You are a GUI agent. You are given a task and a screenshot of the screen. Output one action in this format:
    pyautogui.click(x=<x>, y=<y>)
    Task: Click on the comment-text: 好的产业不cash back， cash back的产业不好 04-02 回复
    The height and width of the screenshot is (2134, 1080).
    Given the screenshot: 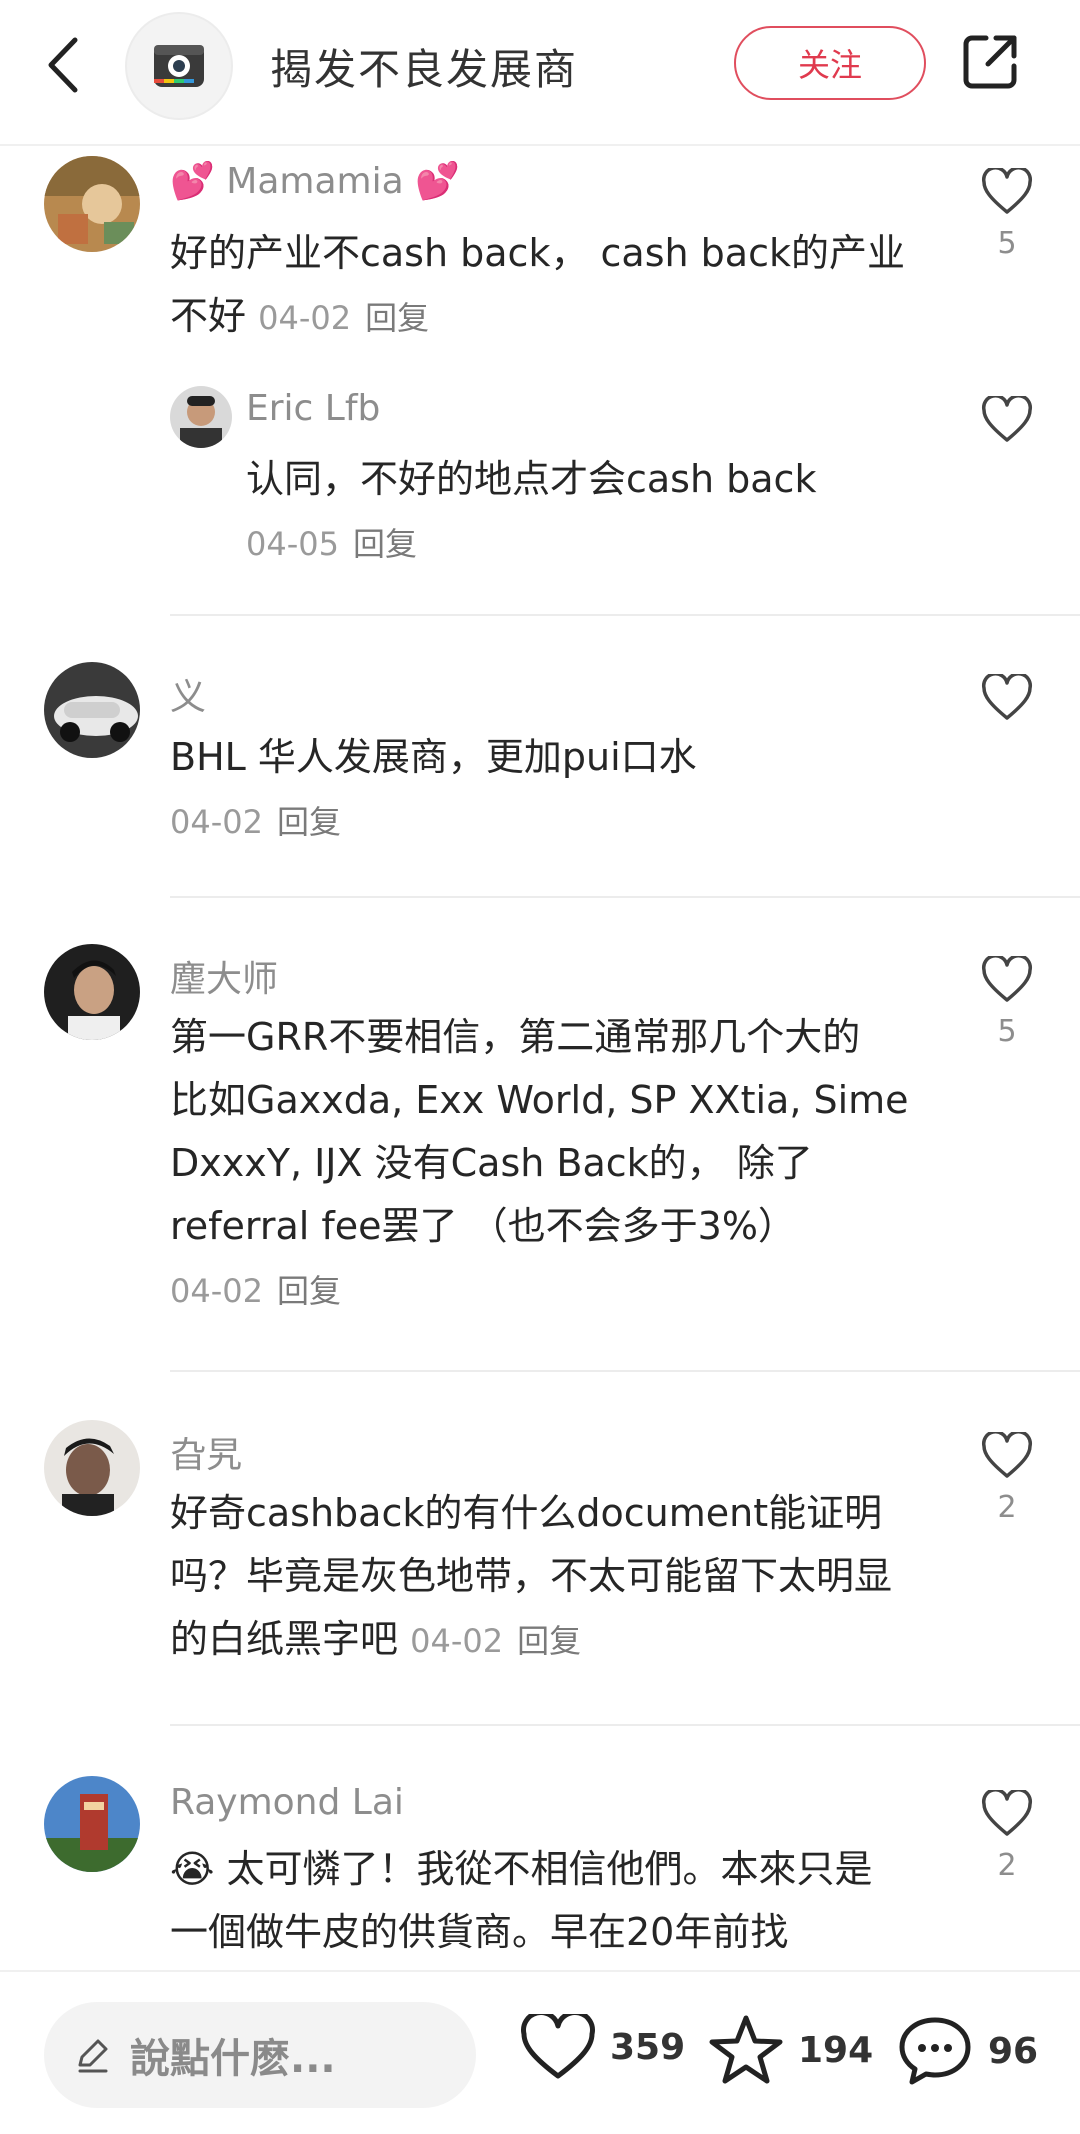 What is the action you would take?
    pyautogui.click(x=540, y=286)
    